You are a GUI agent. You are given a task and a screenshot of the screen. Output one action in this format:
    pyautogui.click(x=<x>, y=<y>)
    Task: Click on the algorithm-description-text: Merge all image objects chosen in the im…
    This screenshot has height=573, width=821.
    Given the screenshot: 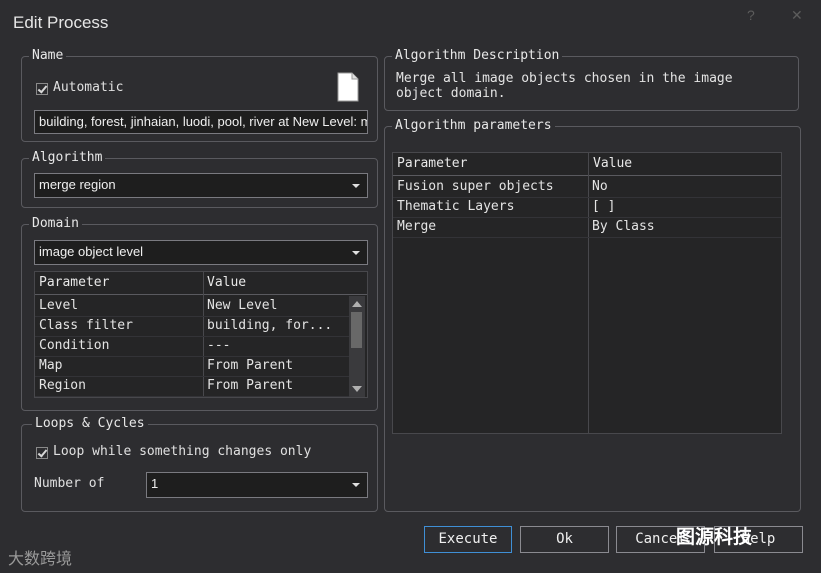 What is the action you would take?
    pyautogui.click(x=564, y=86)
    